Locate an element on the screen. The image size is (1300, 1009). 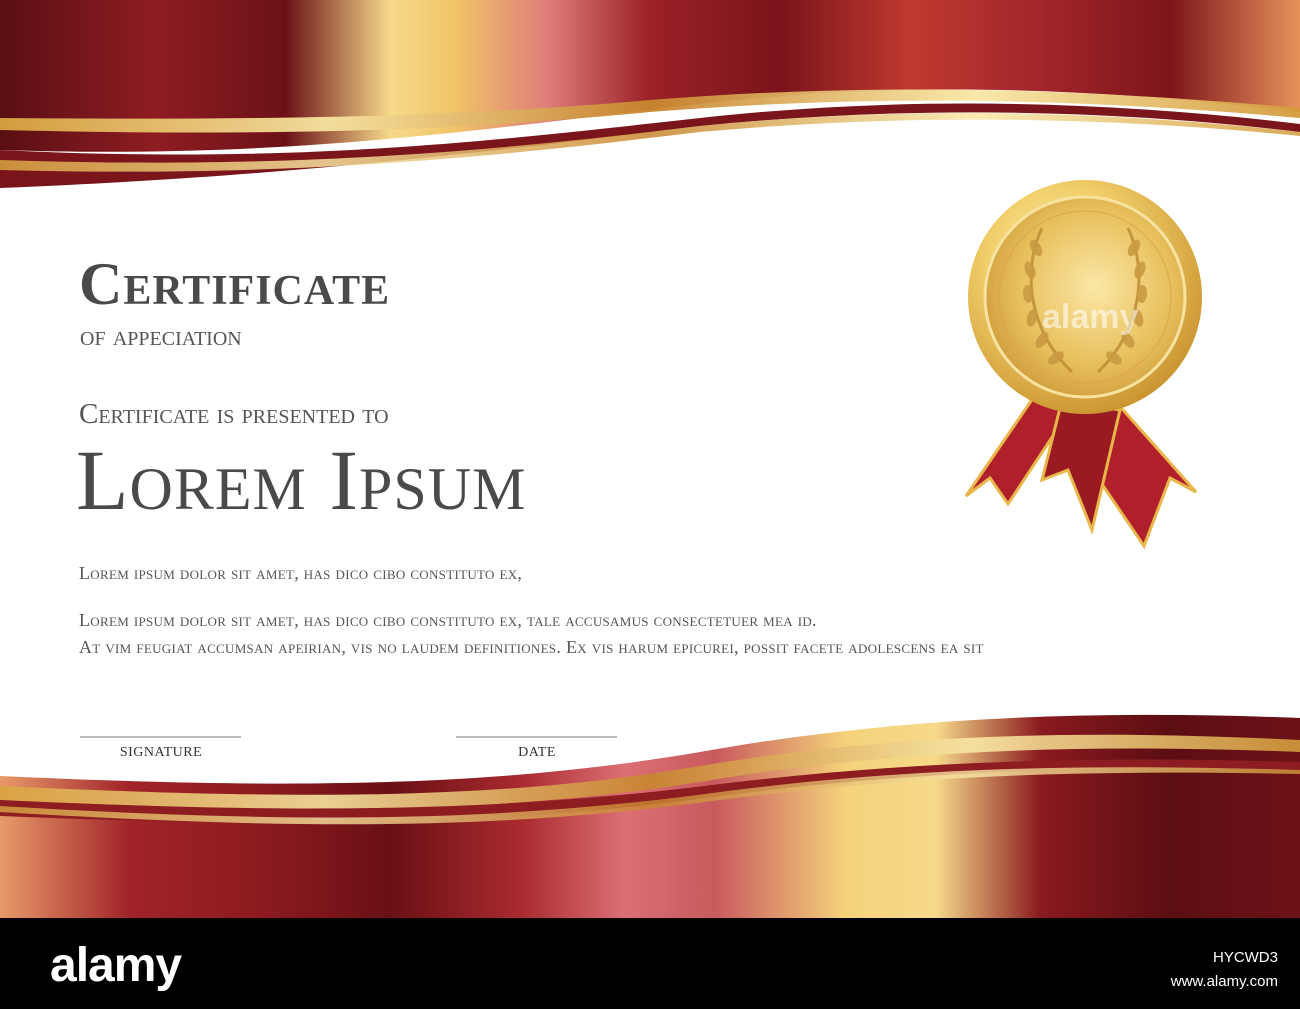
watermark-info: HYCWD3 www.alamy.com is located at coordinates (1224, 970).